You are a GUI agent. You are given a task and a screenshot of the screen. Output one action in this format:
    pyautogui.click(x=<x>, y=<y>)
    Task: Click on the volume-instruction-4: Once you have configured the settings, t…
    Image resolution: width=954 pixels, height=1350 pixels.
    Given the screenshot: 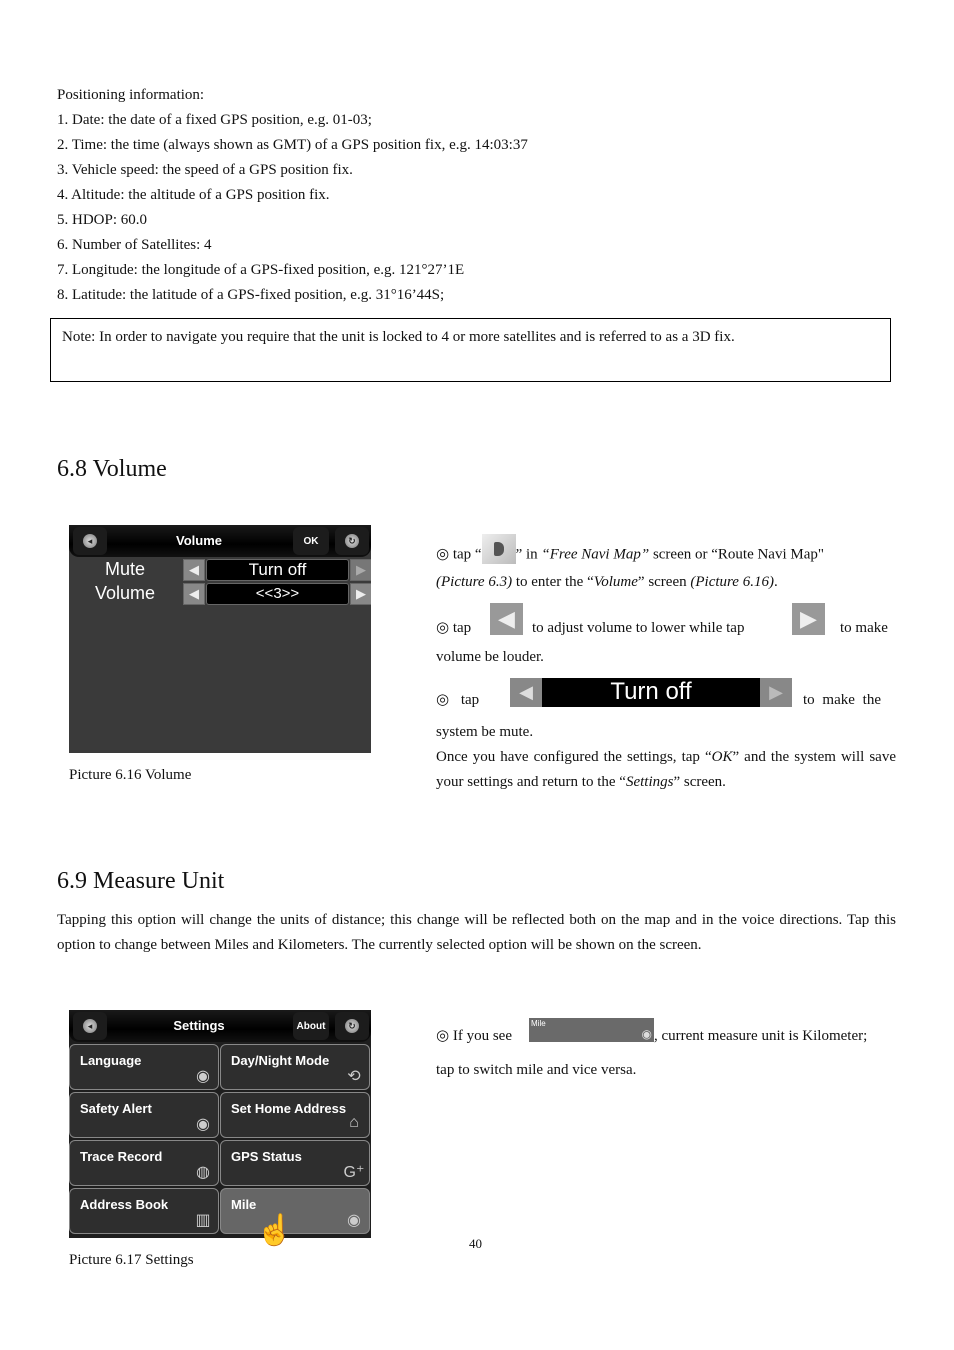 What is the action you would take?
    pyautogui.click(x=666, y=770)
    